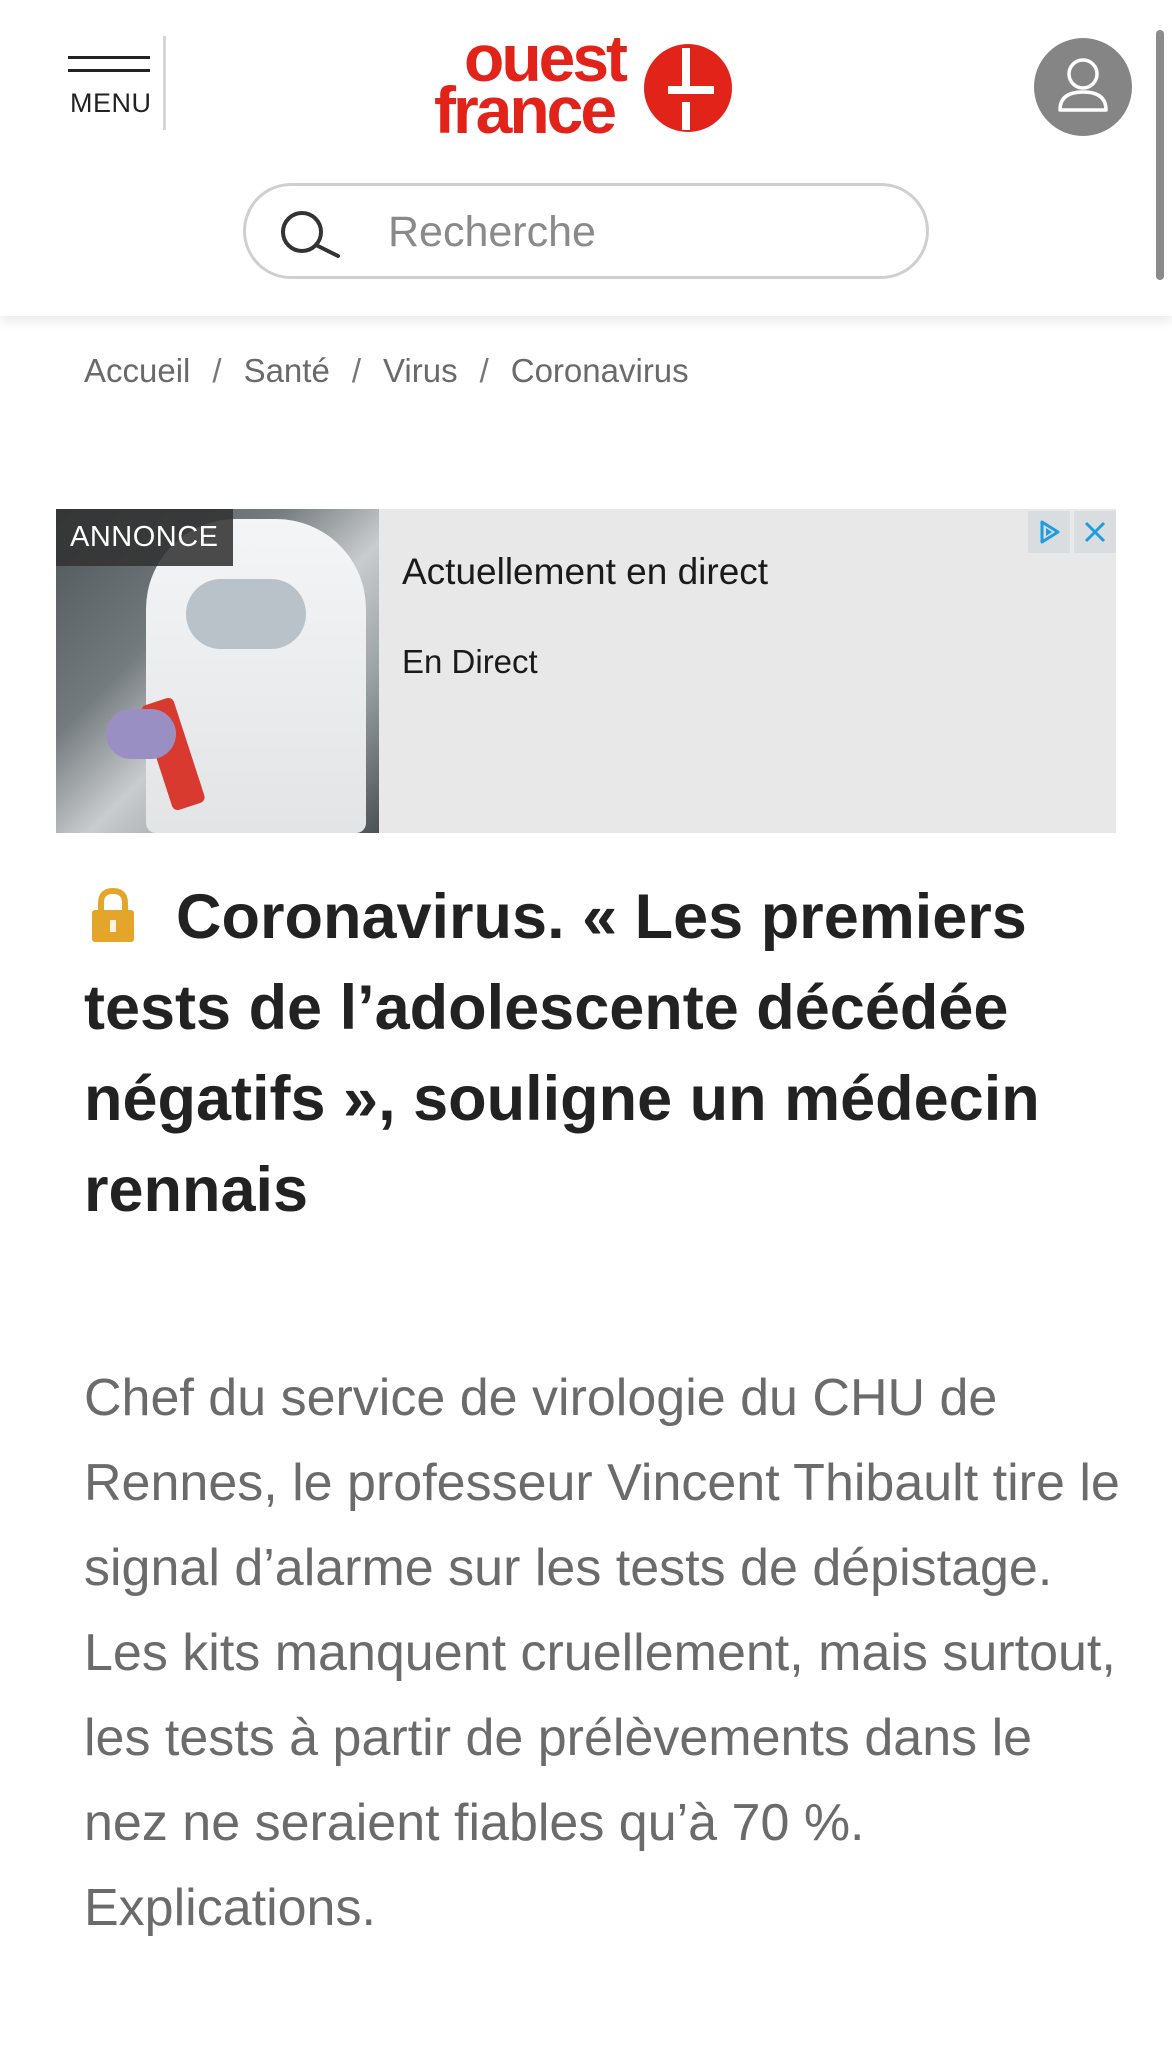 The height and width of the screenshot is (2048, 1172). I want to click on breadcrumb-item-sante: Santé, so click(287, 371).